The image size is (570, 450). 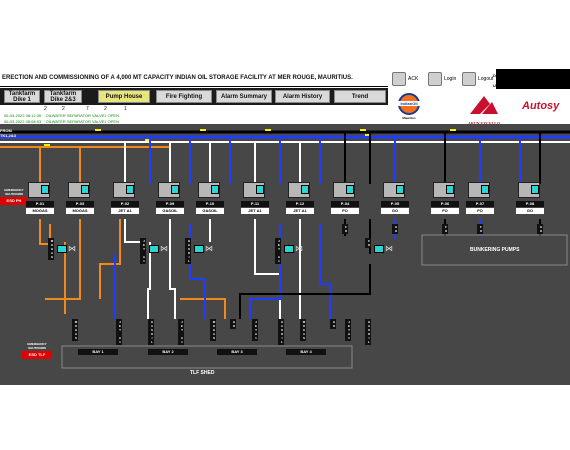 What do you see at coordinates (477, 79) in the screenshot?
I see `logout-button: Logout` at bounding box center [477, 79].